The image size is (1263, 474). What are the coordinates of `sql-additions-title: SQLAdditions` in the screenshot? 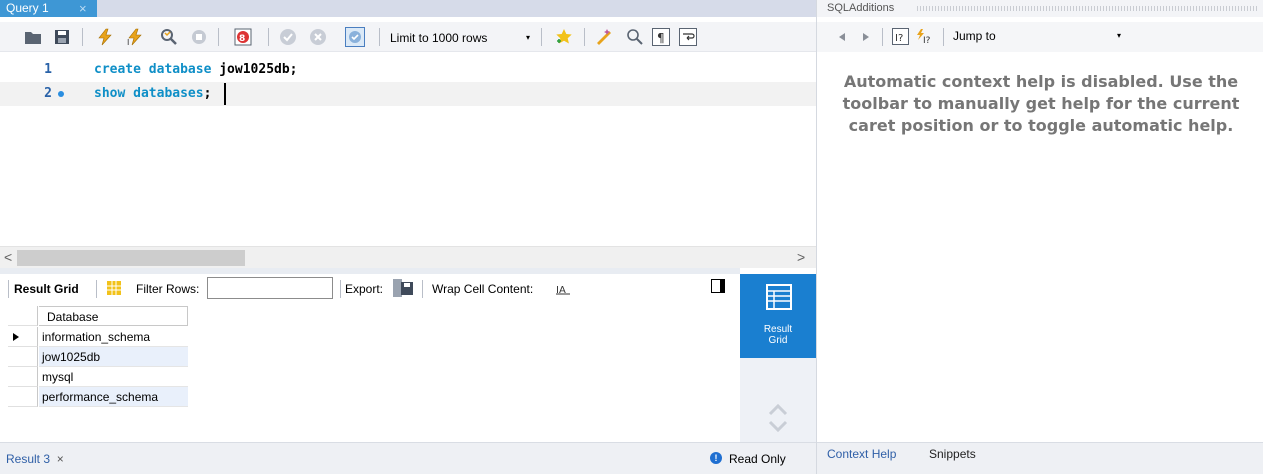 It's located at (861, 8).